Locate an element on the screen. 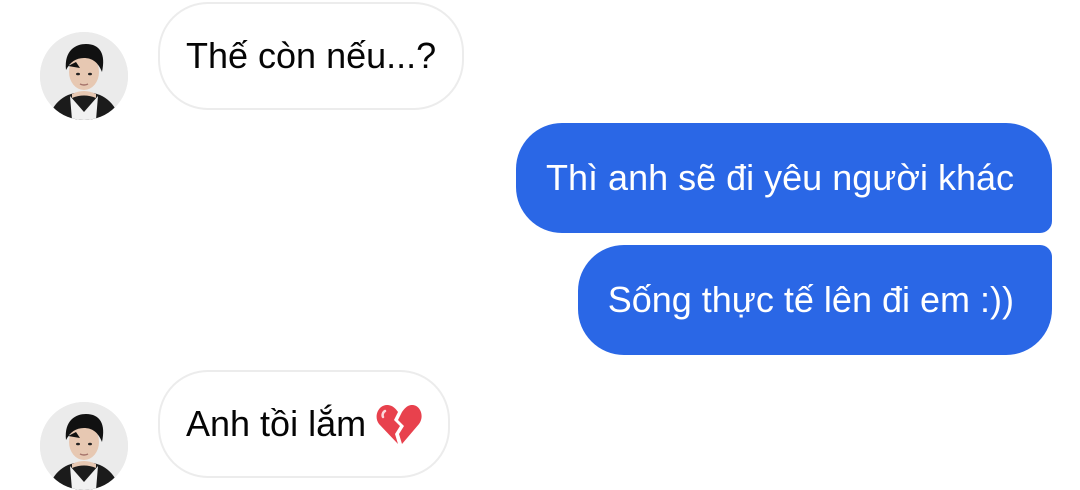 The height and width of the screenshot is (490, 1080). incoming-message-bubble: Anh tồi lắm is located at coordinates (304, 424).